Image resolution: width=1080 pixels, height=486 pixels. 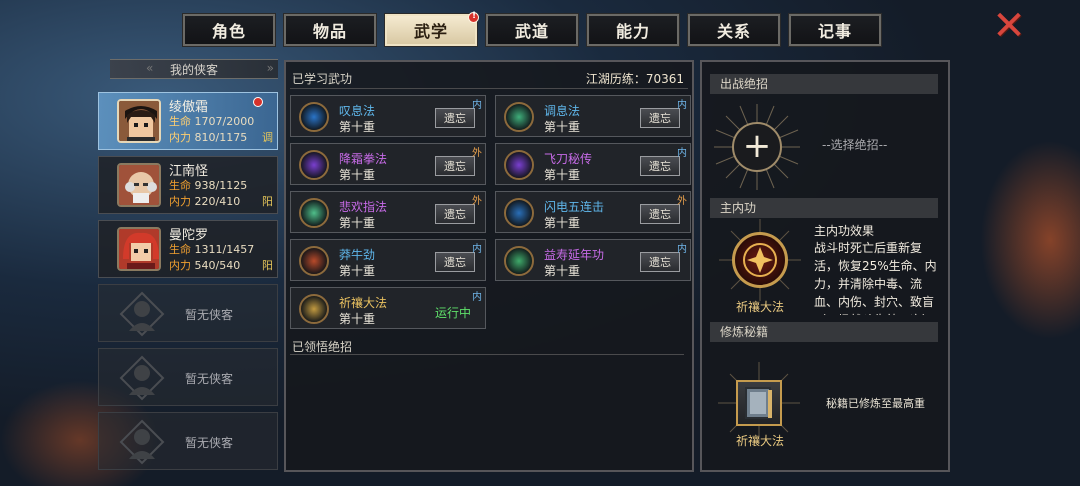 I want to click on tab-martial-arts: 武学, so click(x=431, y=29).